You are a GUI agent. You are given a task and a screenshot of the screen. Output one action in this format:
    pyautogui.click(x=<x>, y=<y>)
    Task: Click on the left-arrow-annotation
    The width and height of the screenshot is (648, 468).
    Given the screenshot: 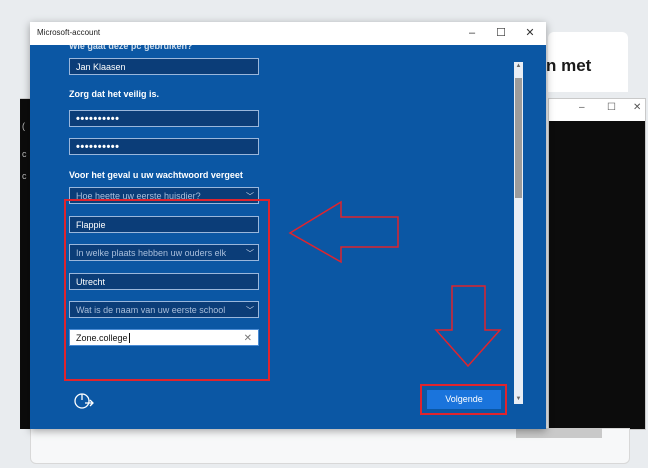 What is the action you would take?
    pyautogui.click(x=343, y=232)
    